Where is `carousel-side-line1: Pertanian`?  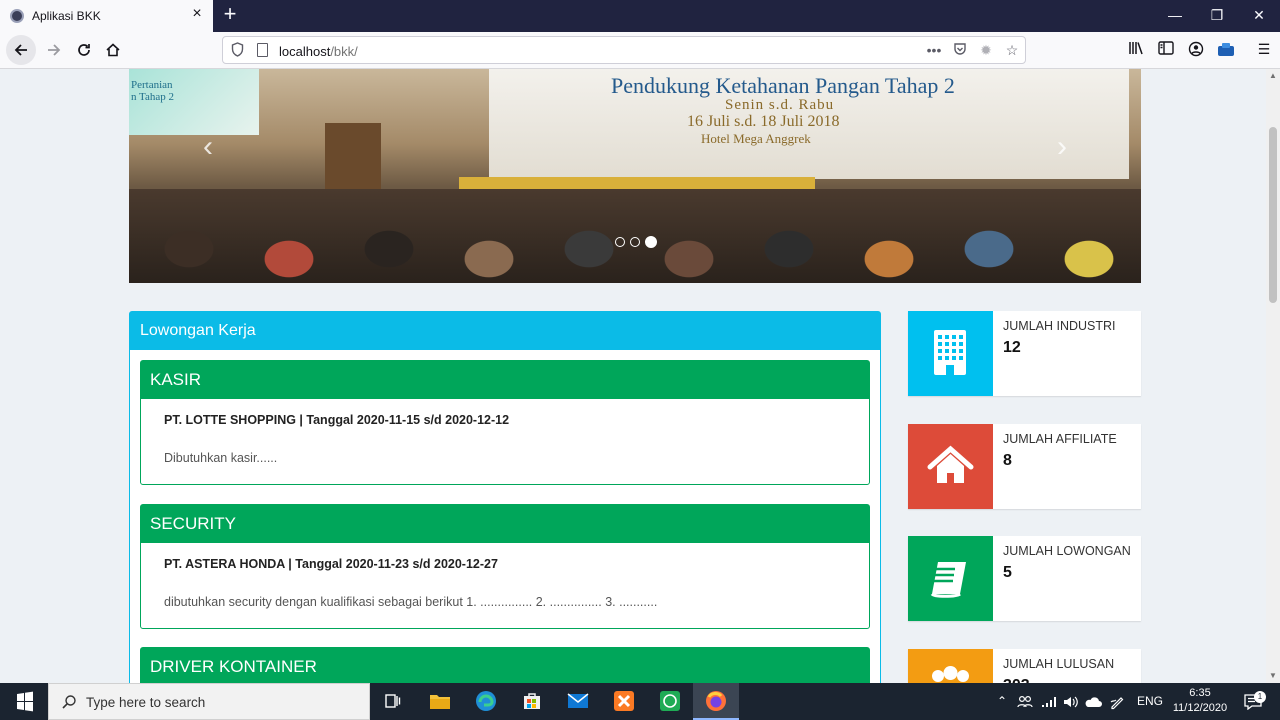
carousel-side-line1: Pertanian is located at coordinates (152, 85).